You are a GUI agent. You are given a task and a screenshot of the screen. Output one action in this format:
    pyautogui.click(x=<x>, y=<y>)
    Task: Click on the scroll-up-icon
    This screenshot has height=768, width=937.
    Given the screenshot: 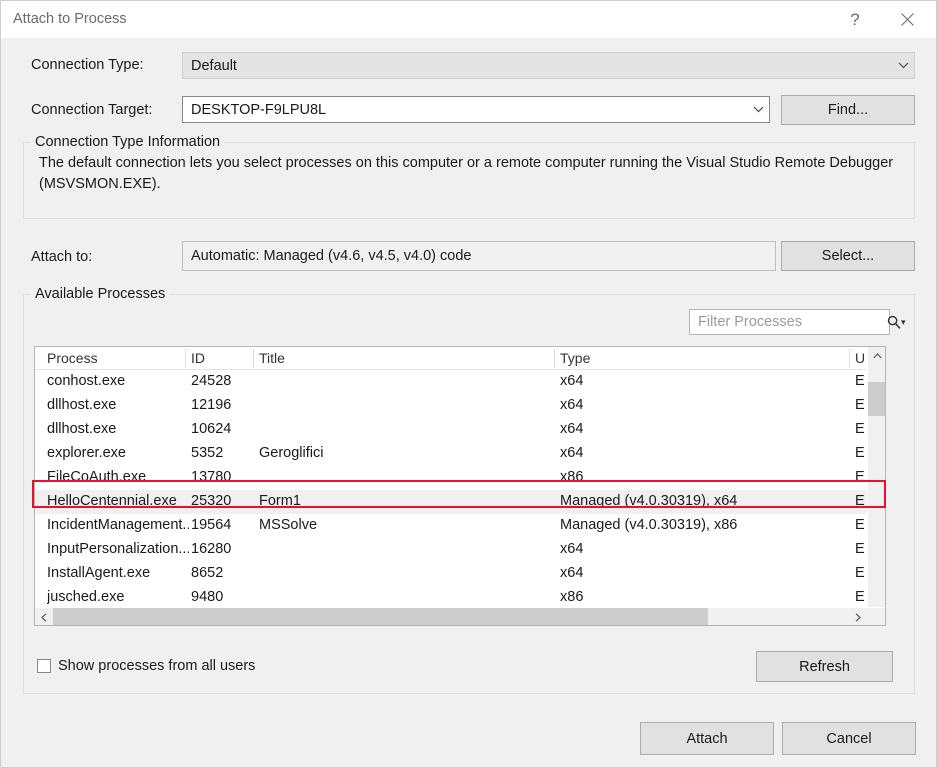 What is the action you would take?
    pyautogui.click(x=876, y=356)
    